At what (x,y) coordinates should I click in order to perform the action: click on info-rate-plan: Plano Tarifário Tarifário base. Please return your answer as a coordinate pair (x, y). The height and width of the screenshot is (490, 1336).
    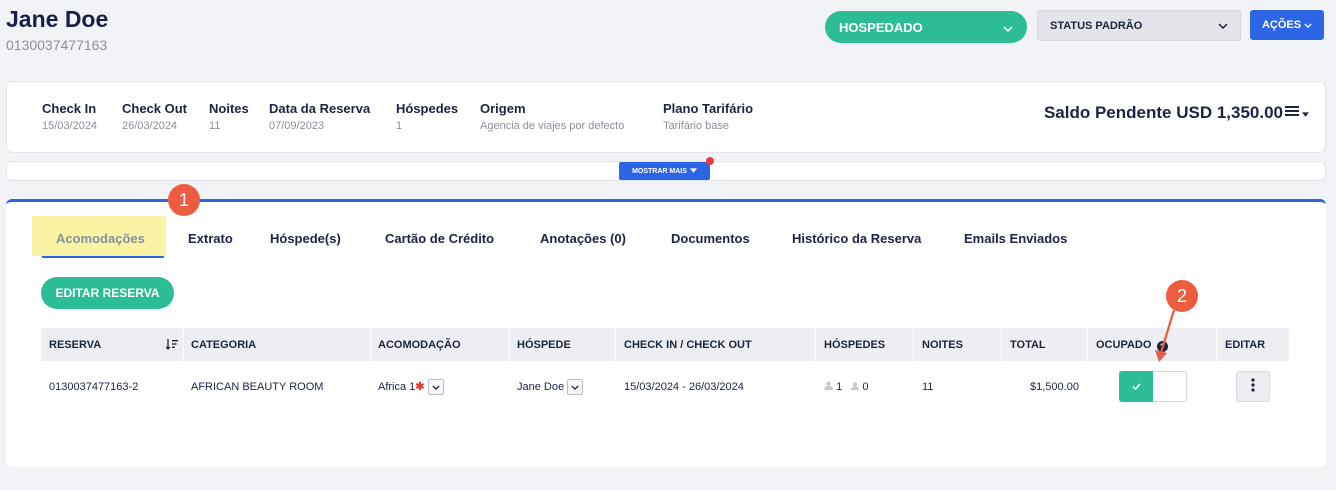
    Looking at the image, I should click on (708, 116).